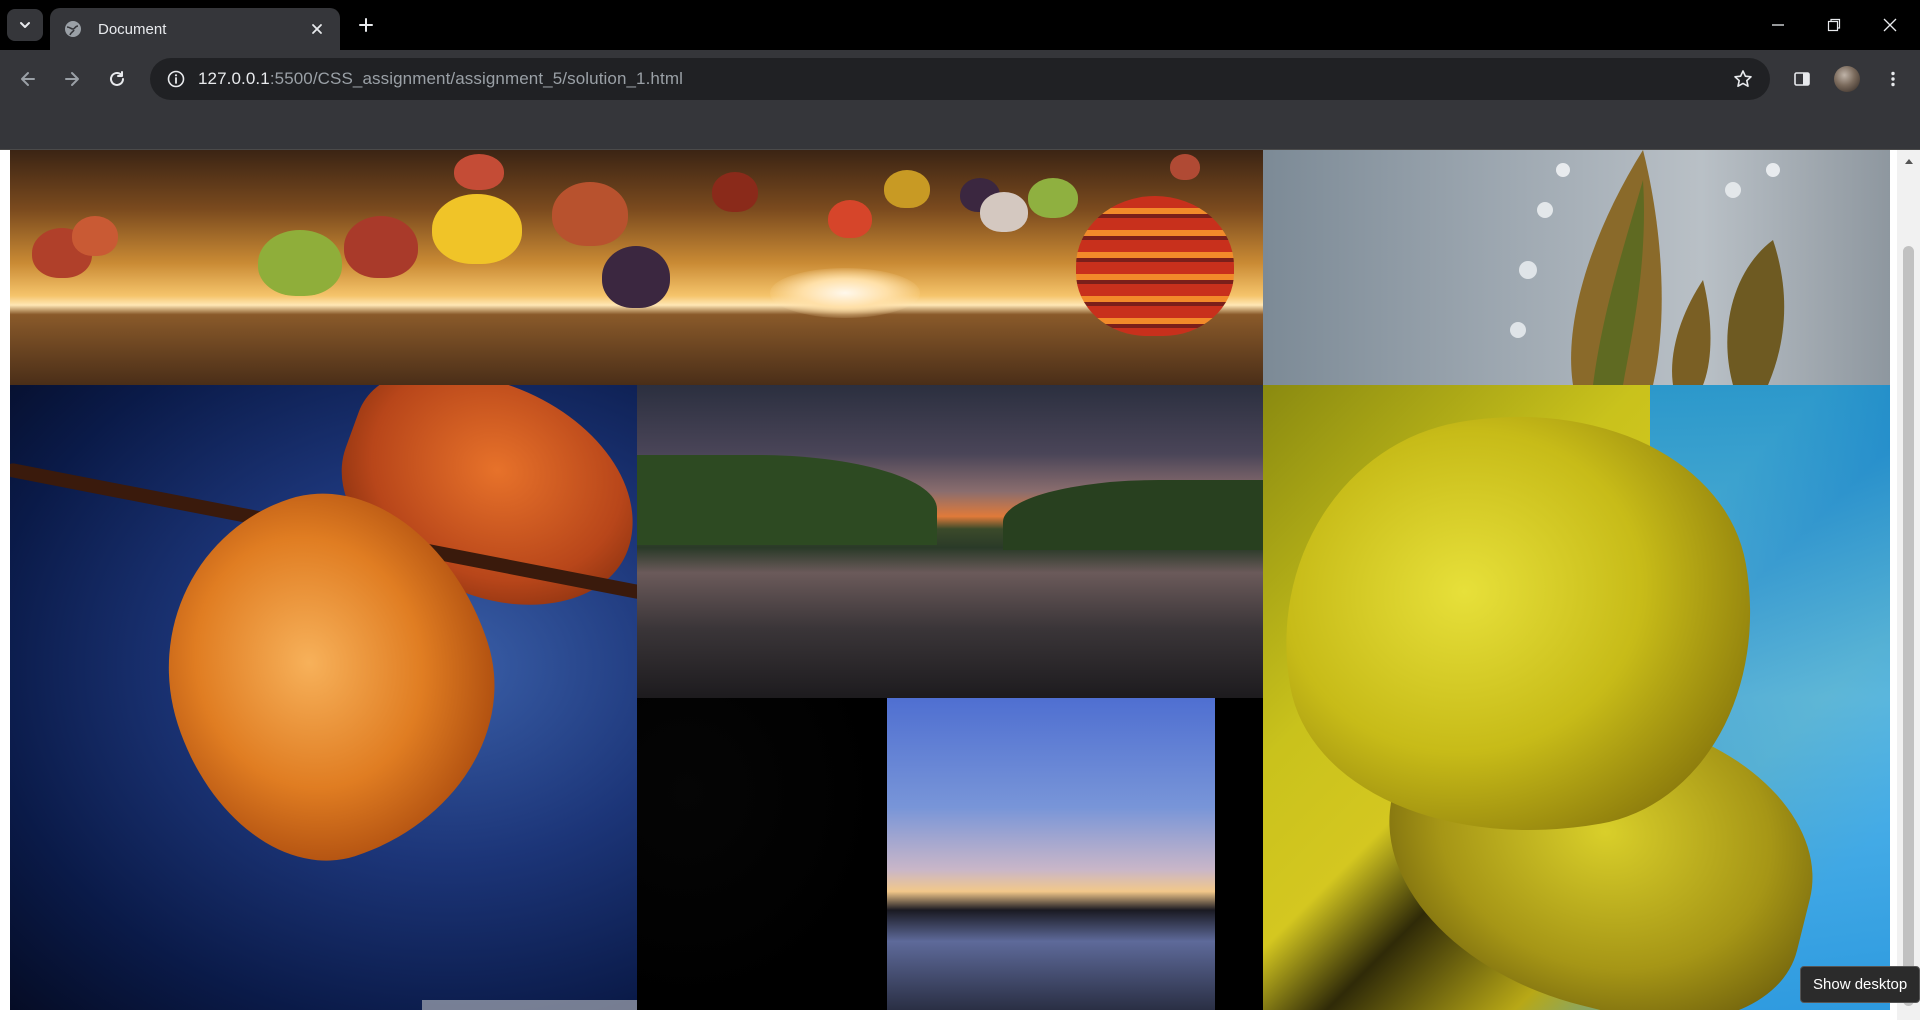 The height and width of the screenshot is (1020, 1920). What do you see at coordinates (234, 78) in the screenshot?
I see `url-host: 127.0.0.1` at bounding box center [234, 78].